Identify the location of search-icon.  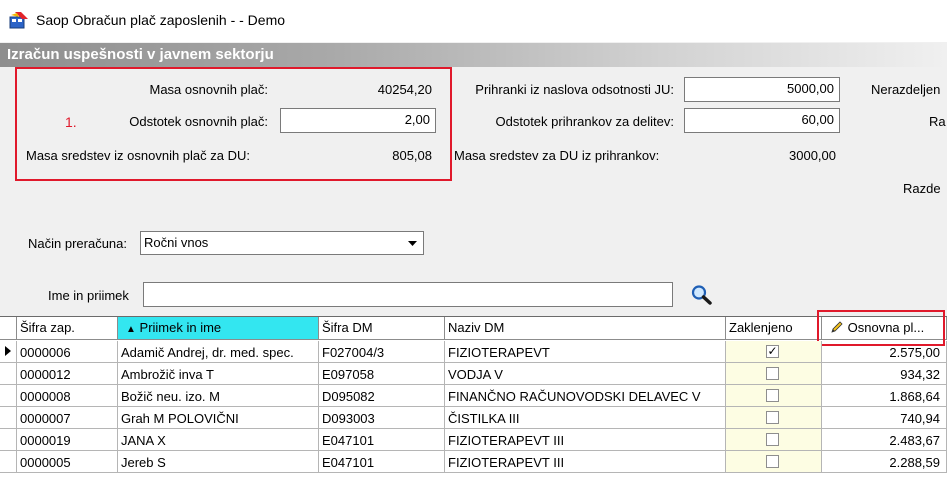
(702, 295).